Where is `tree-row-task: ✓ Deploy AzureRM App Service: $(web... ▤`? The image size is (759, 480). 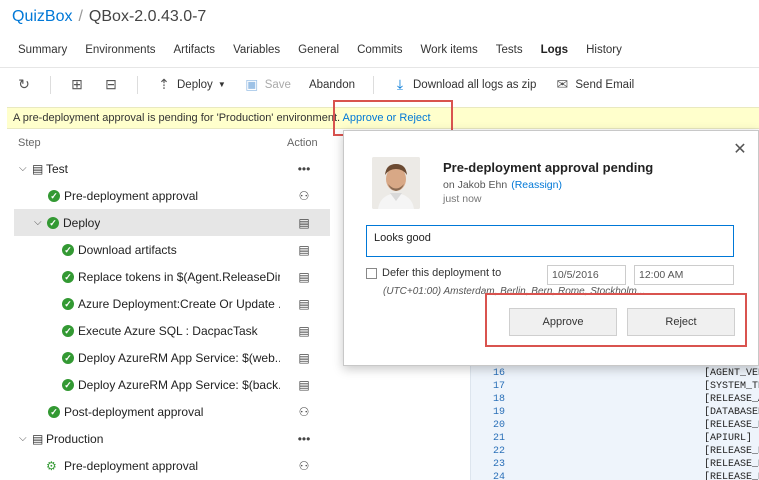 tree-row-task: ✓ Deploy AzureRM App Service: $(web... ▤ is located at coordinates (165, 357).